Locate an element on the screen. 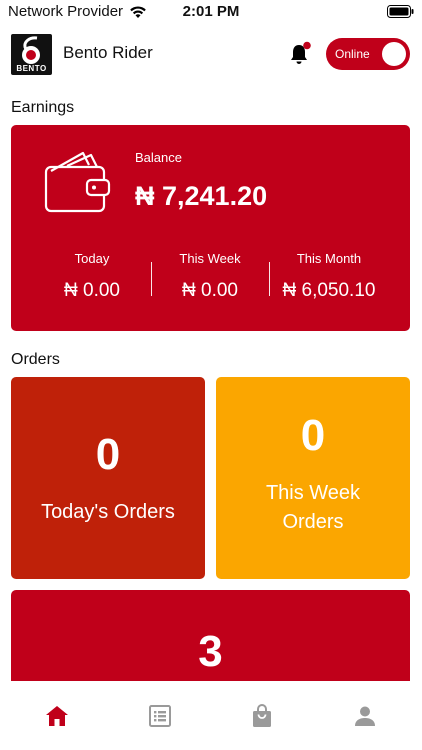 The image size is (422, 750). period-label: Today is located at coordinates (92, 258).